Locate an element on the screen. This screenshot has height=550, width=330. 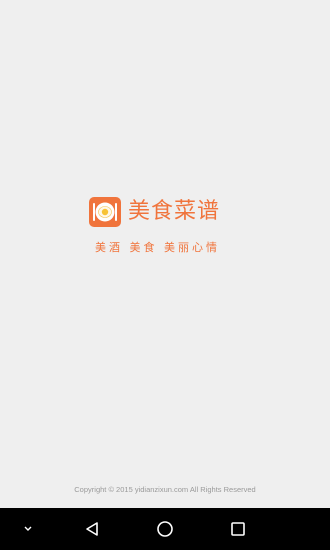
recents-button is located at coordinates (238, 529).